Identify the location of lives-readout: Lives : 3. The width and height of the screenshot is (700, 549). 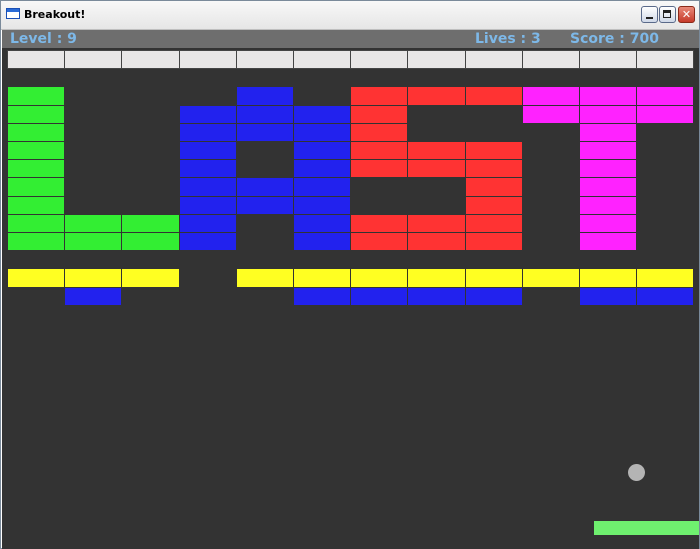
(508, 39).